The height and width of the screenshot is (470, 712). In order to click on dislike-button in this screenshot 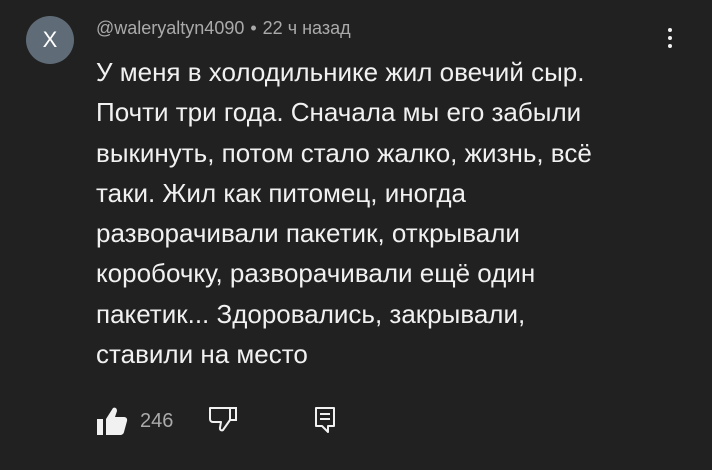, I will do `click(223, 419)`.